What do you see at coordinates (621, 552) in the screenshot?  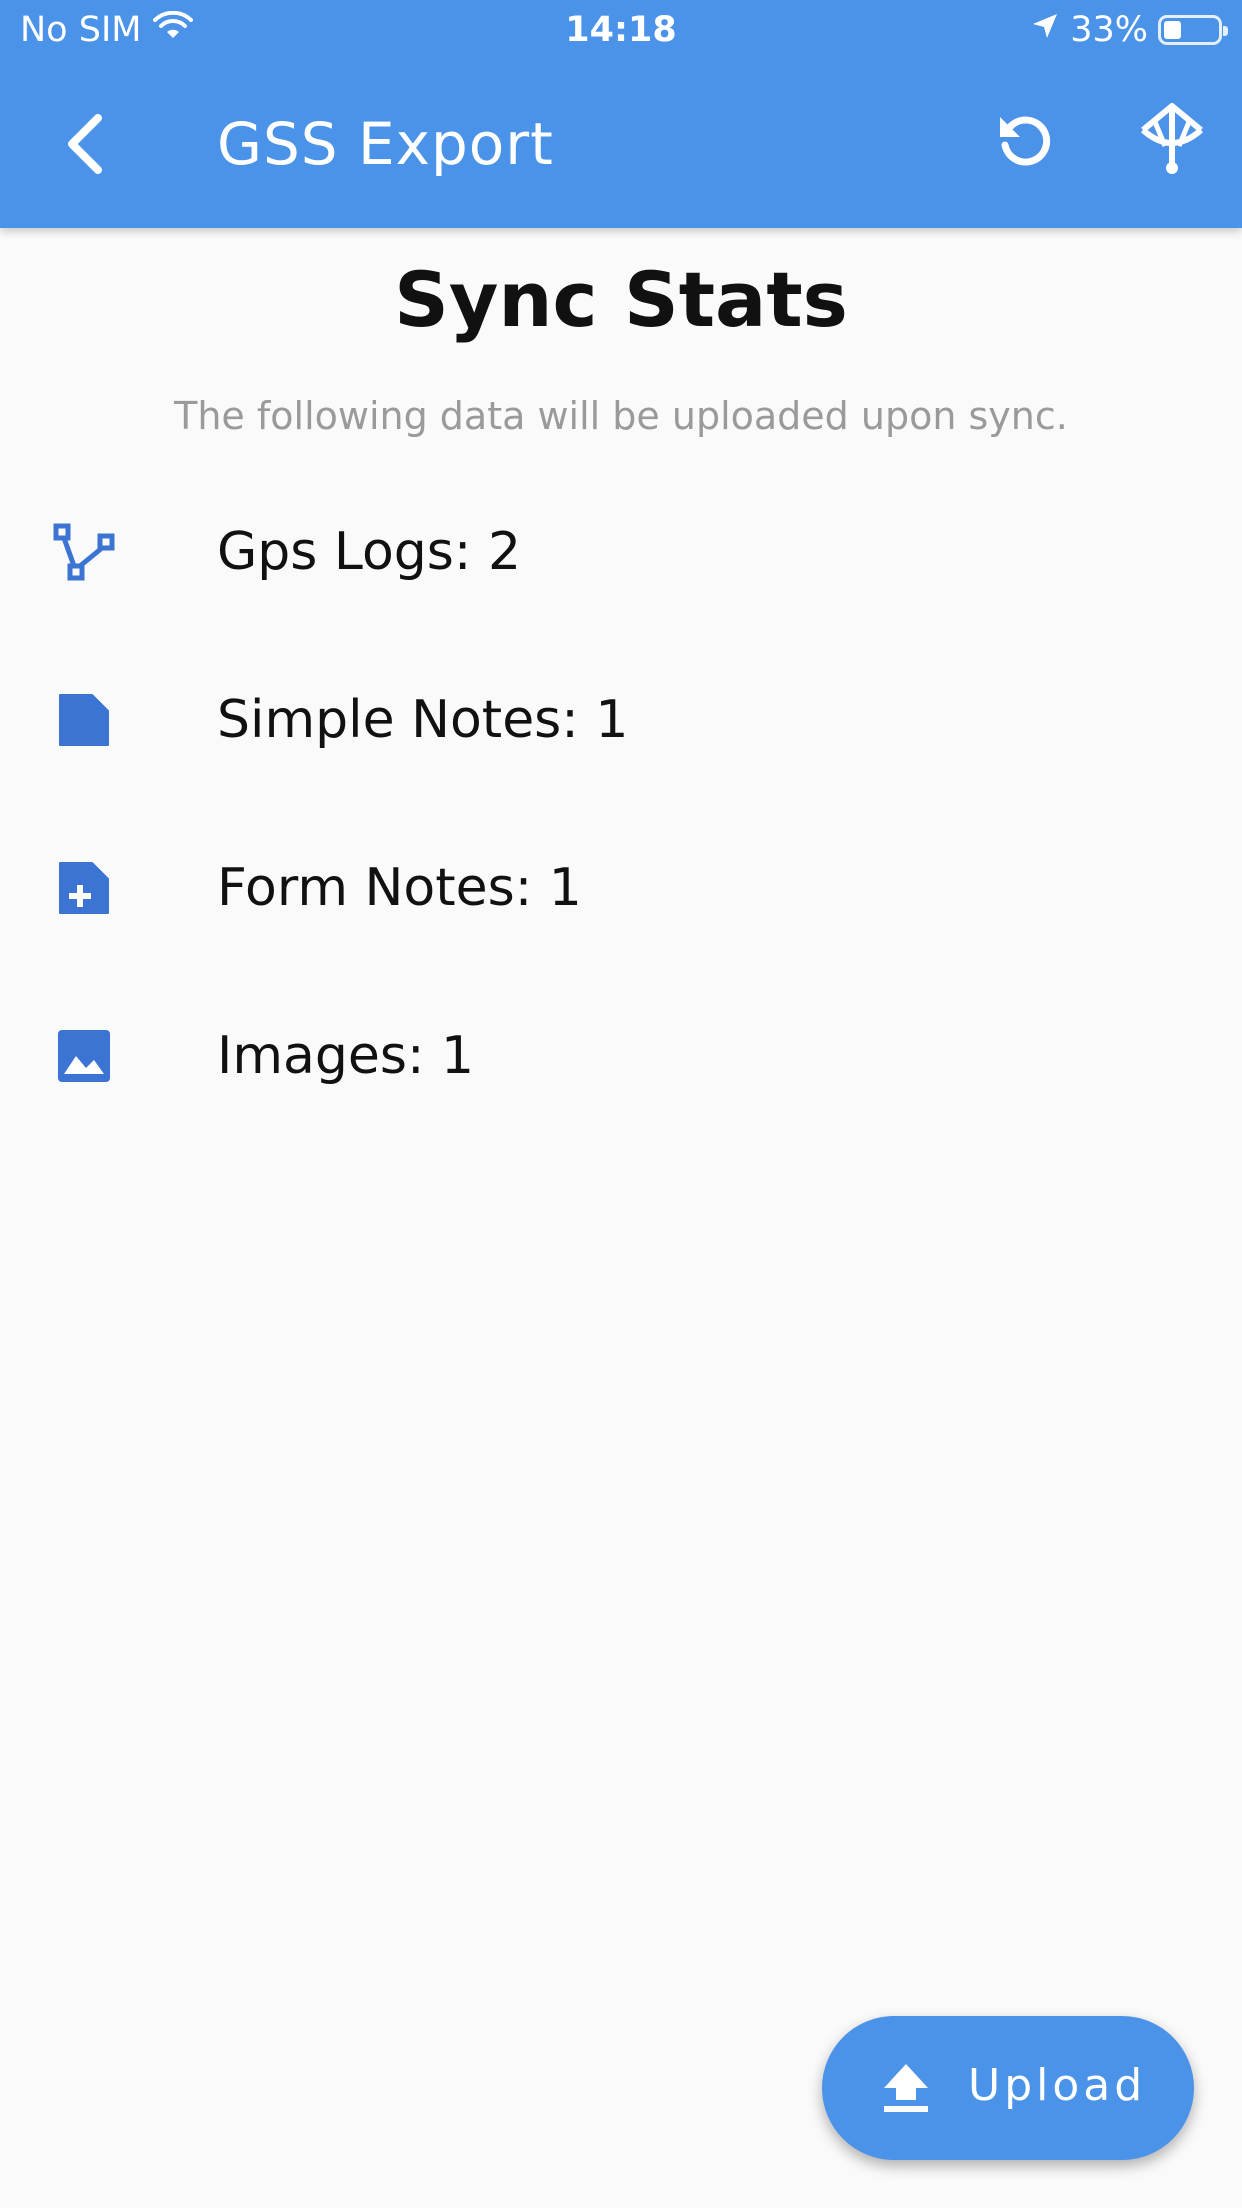 I see `stat-row-gps-logs: Gps Logs: 2` at bounding box center [621, 552].